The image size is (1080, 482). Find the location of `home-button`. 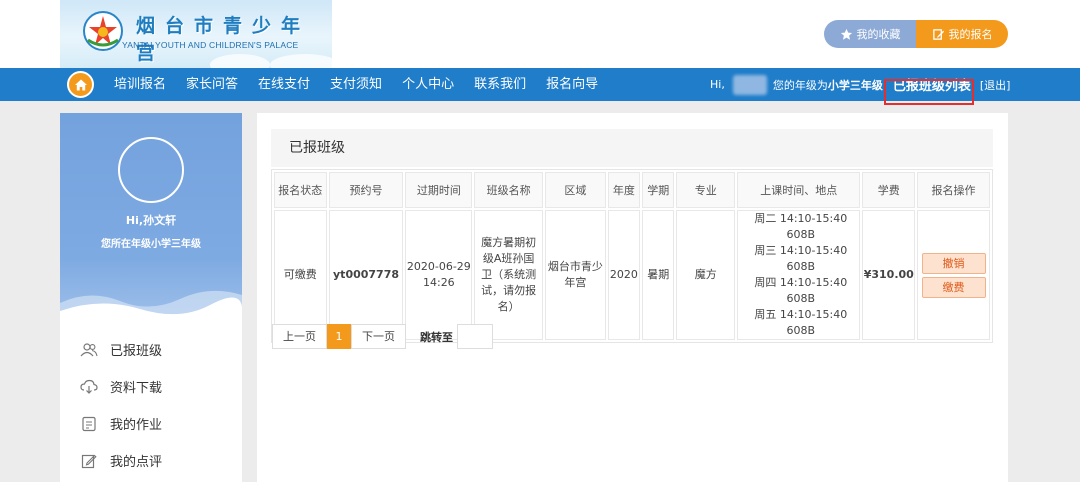

home-button is located at coordinates (80, 84).